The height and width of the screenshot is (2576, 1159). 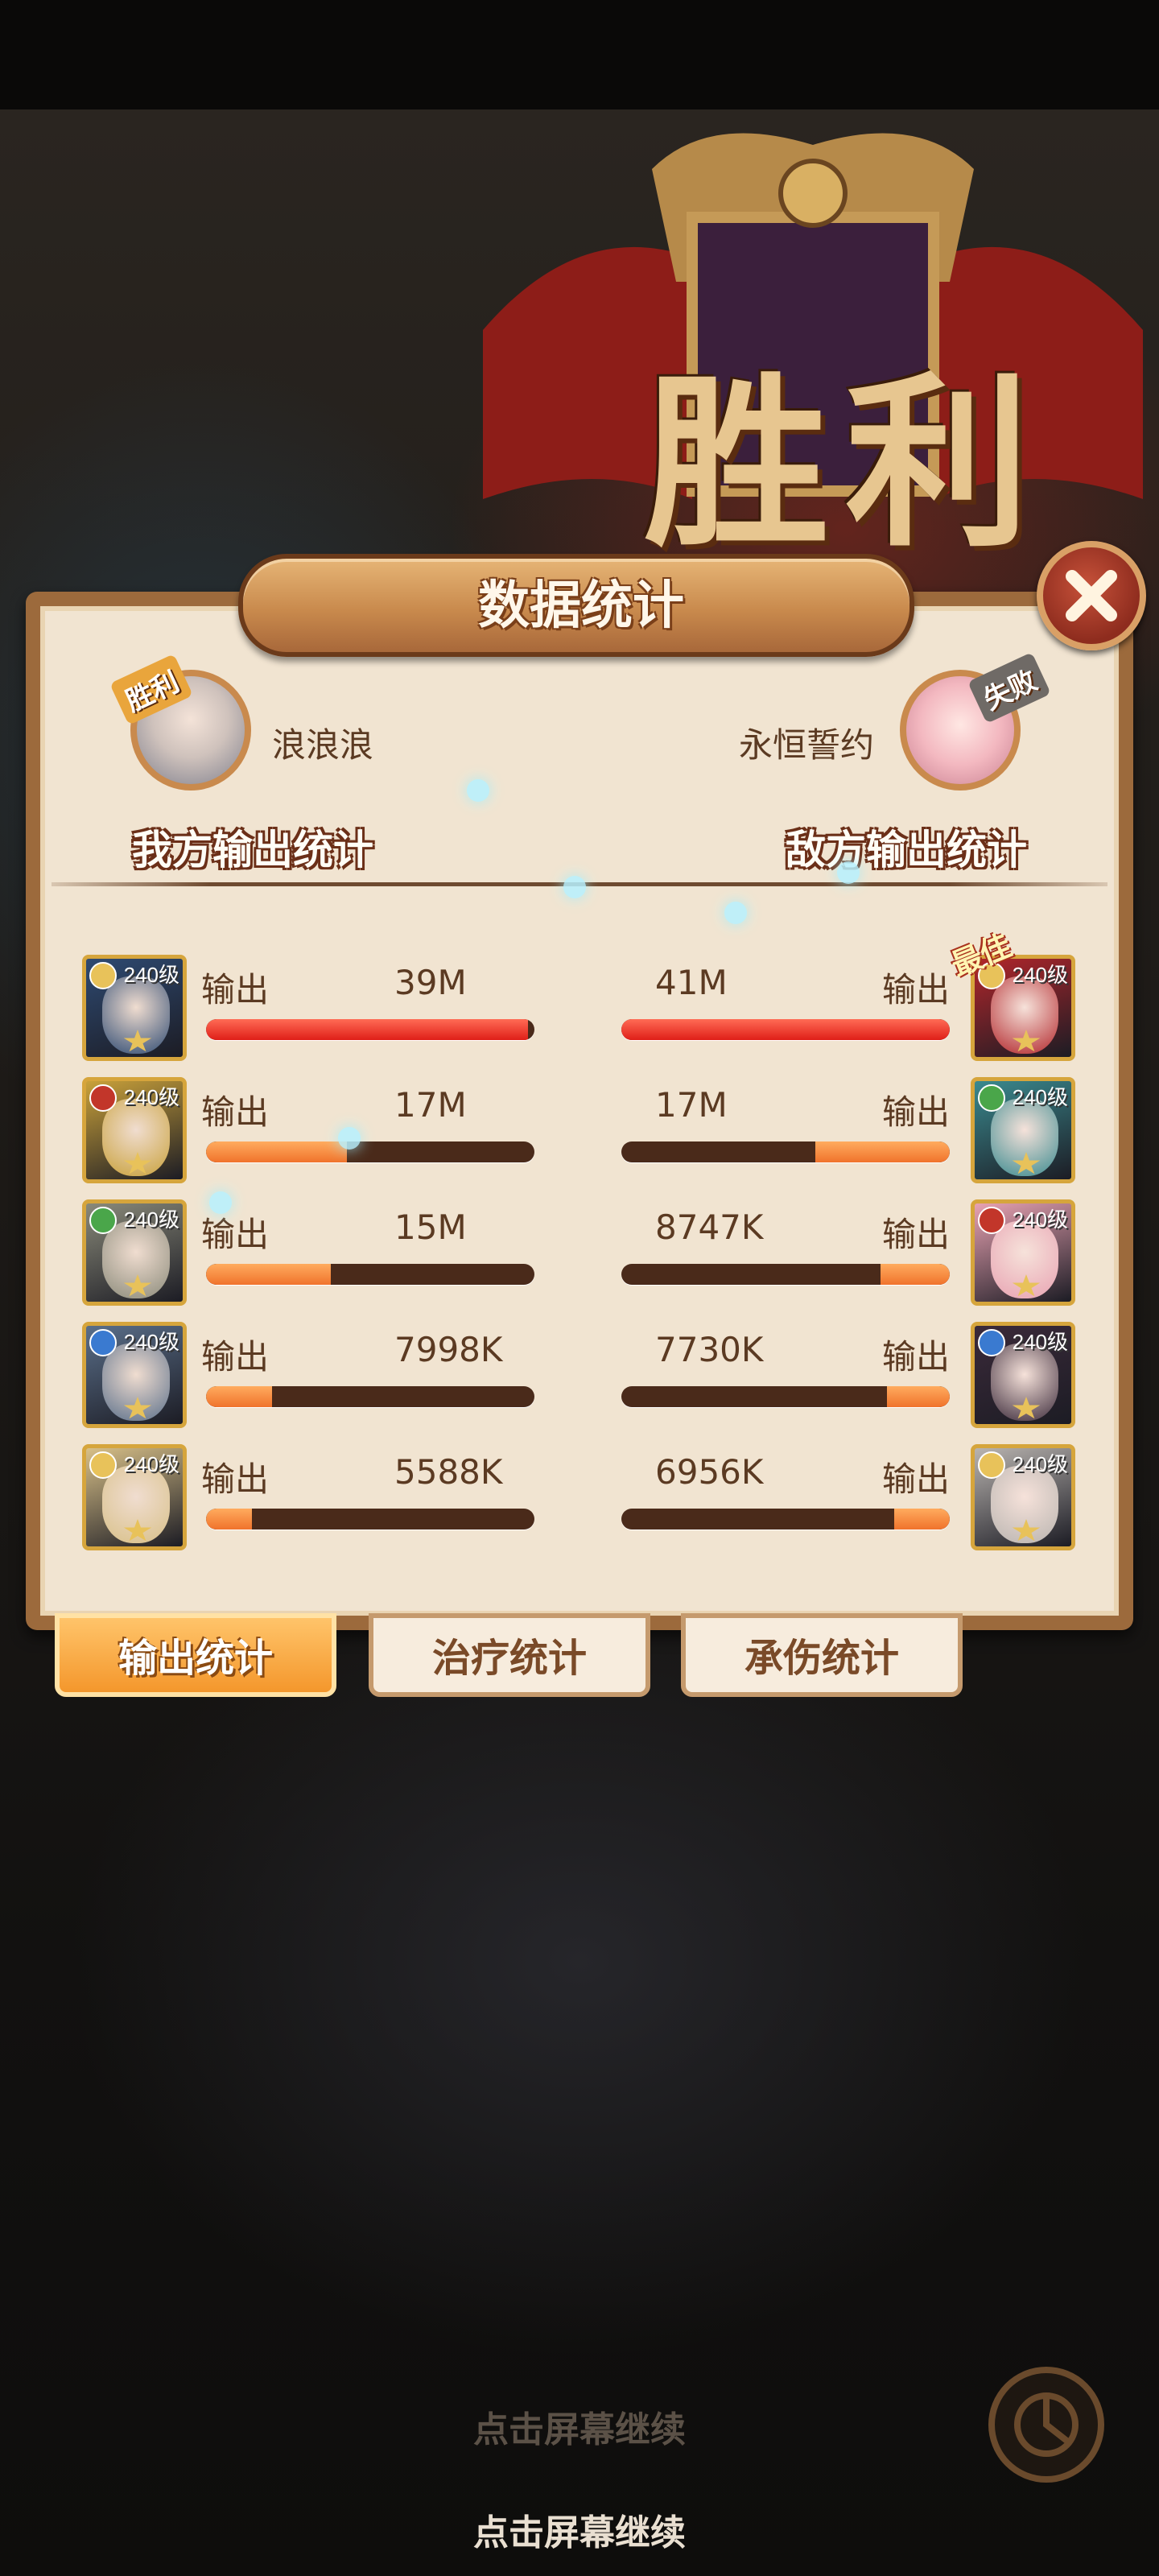 What do you see at coordinates (906, 850) in the screenshot?
I see `enemy-output-label: 敌方输出统计` at bounding box center [906, 850].